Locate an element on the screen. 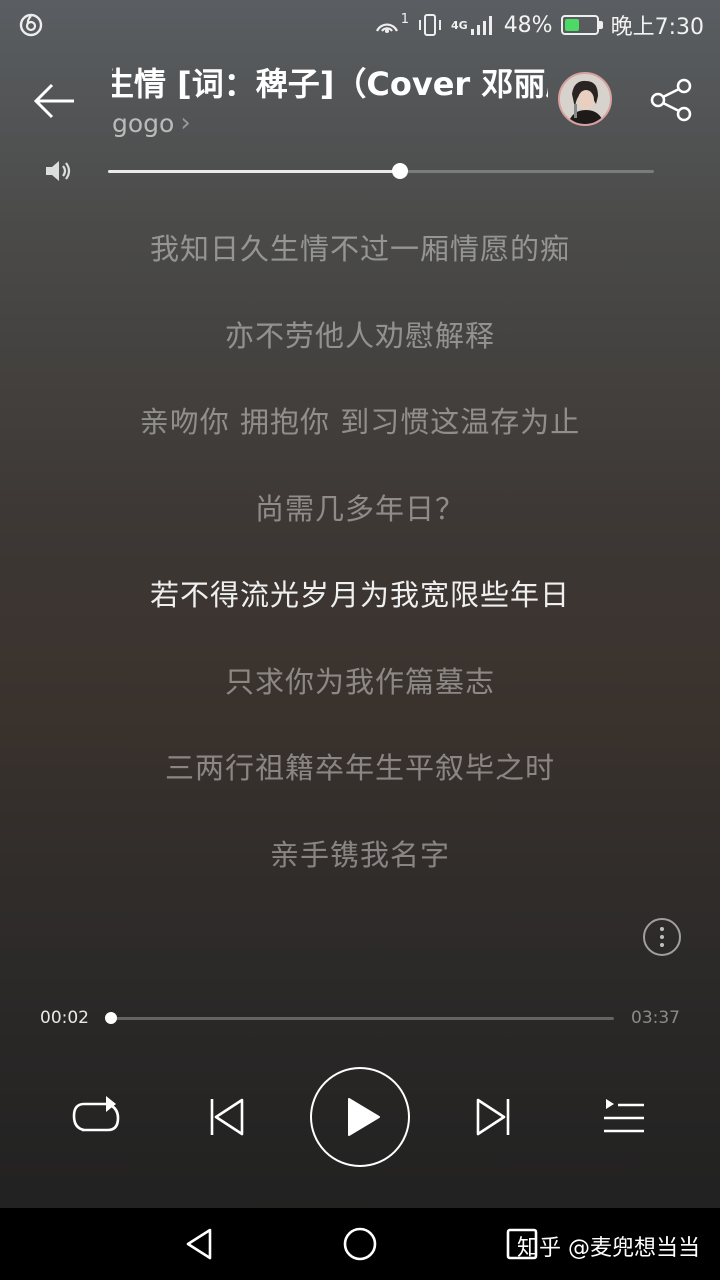  lyric-line: 三两行祖籍卒年生平叙毕之时 is located at coordinates (359, 768).